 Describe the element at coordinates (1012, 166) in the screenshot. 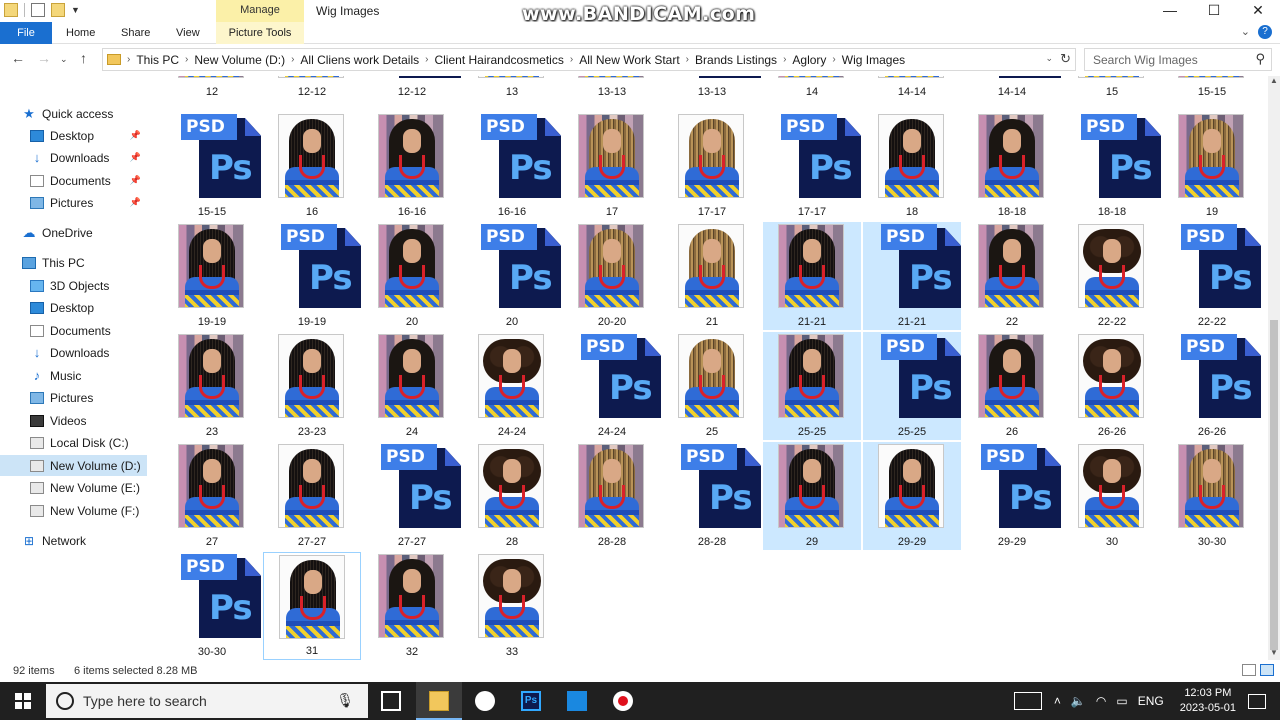

I see `file-tile: 18-18` at that location.